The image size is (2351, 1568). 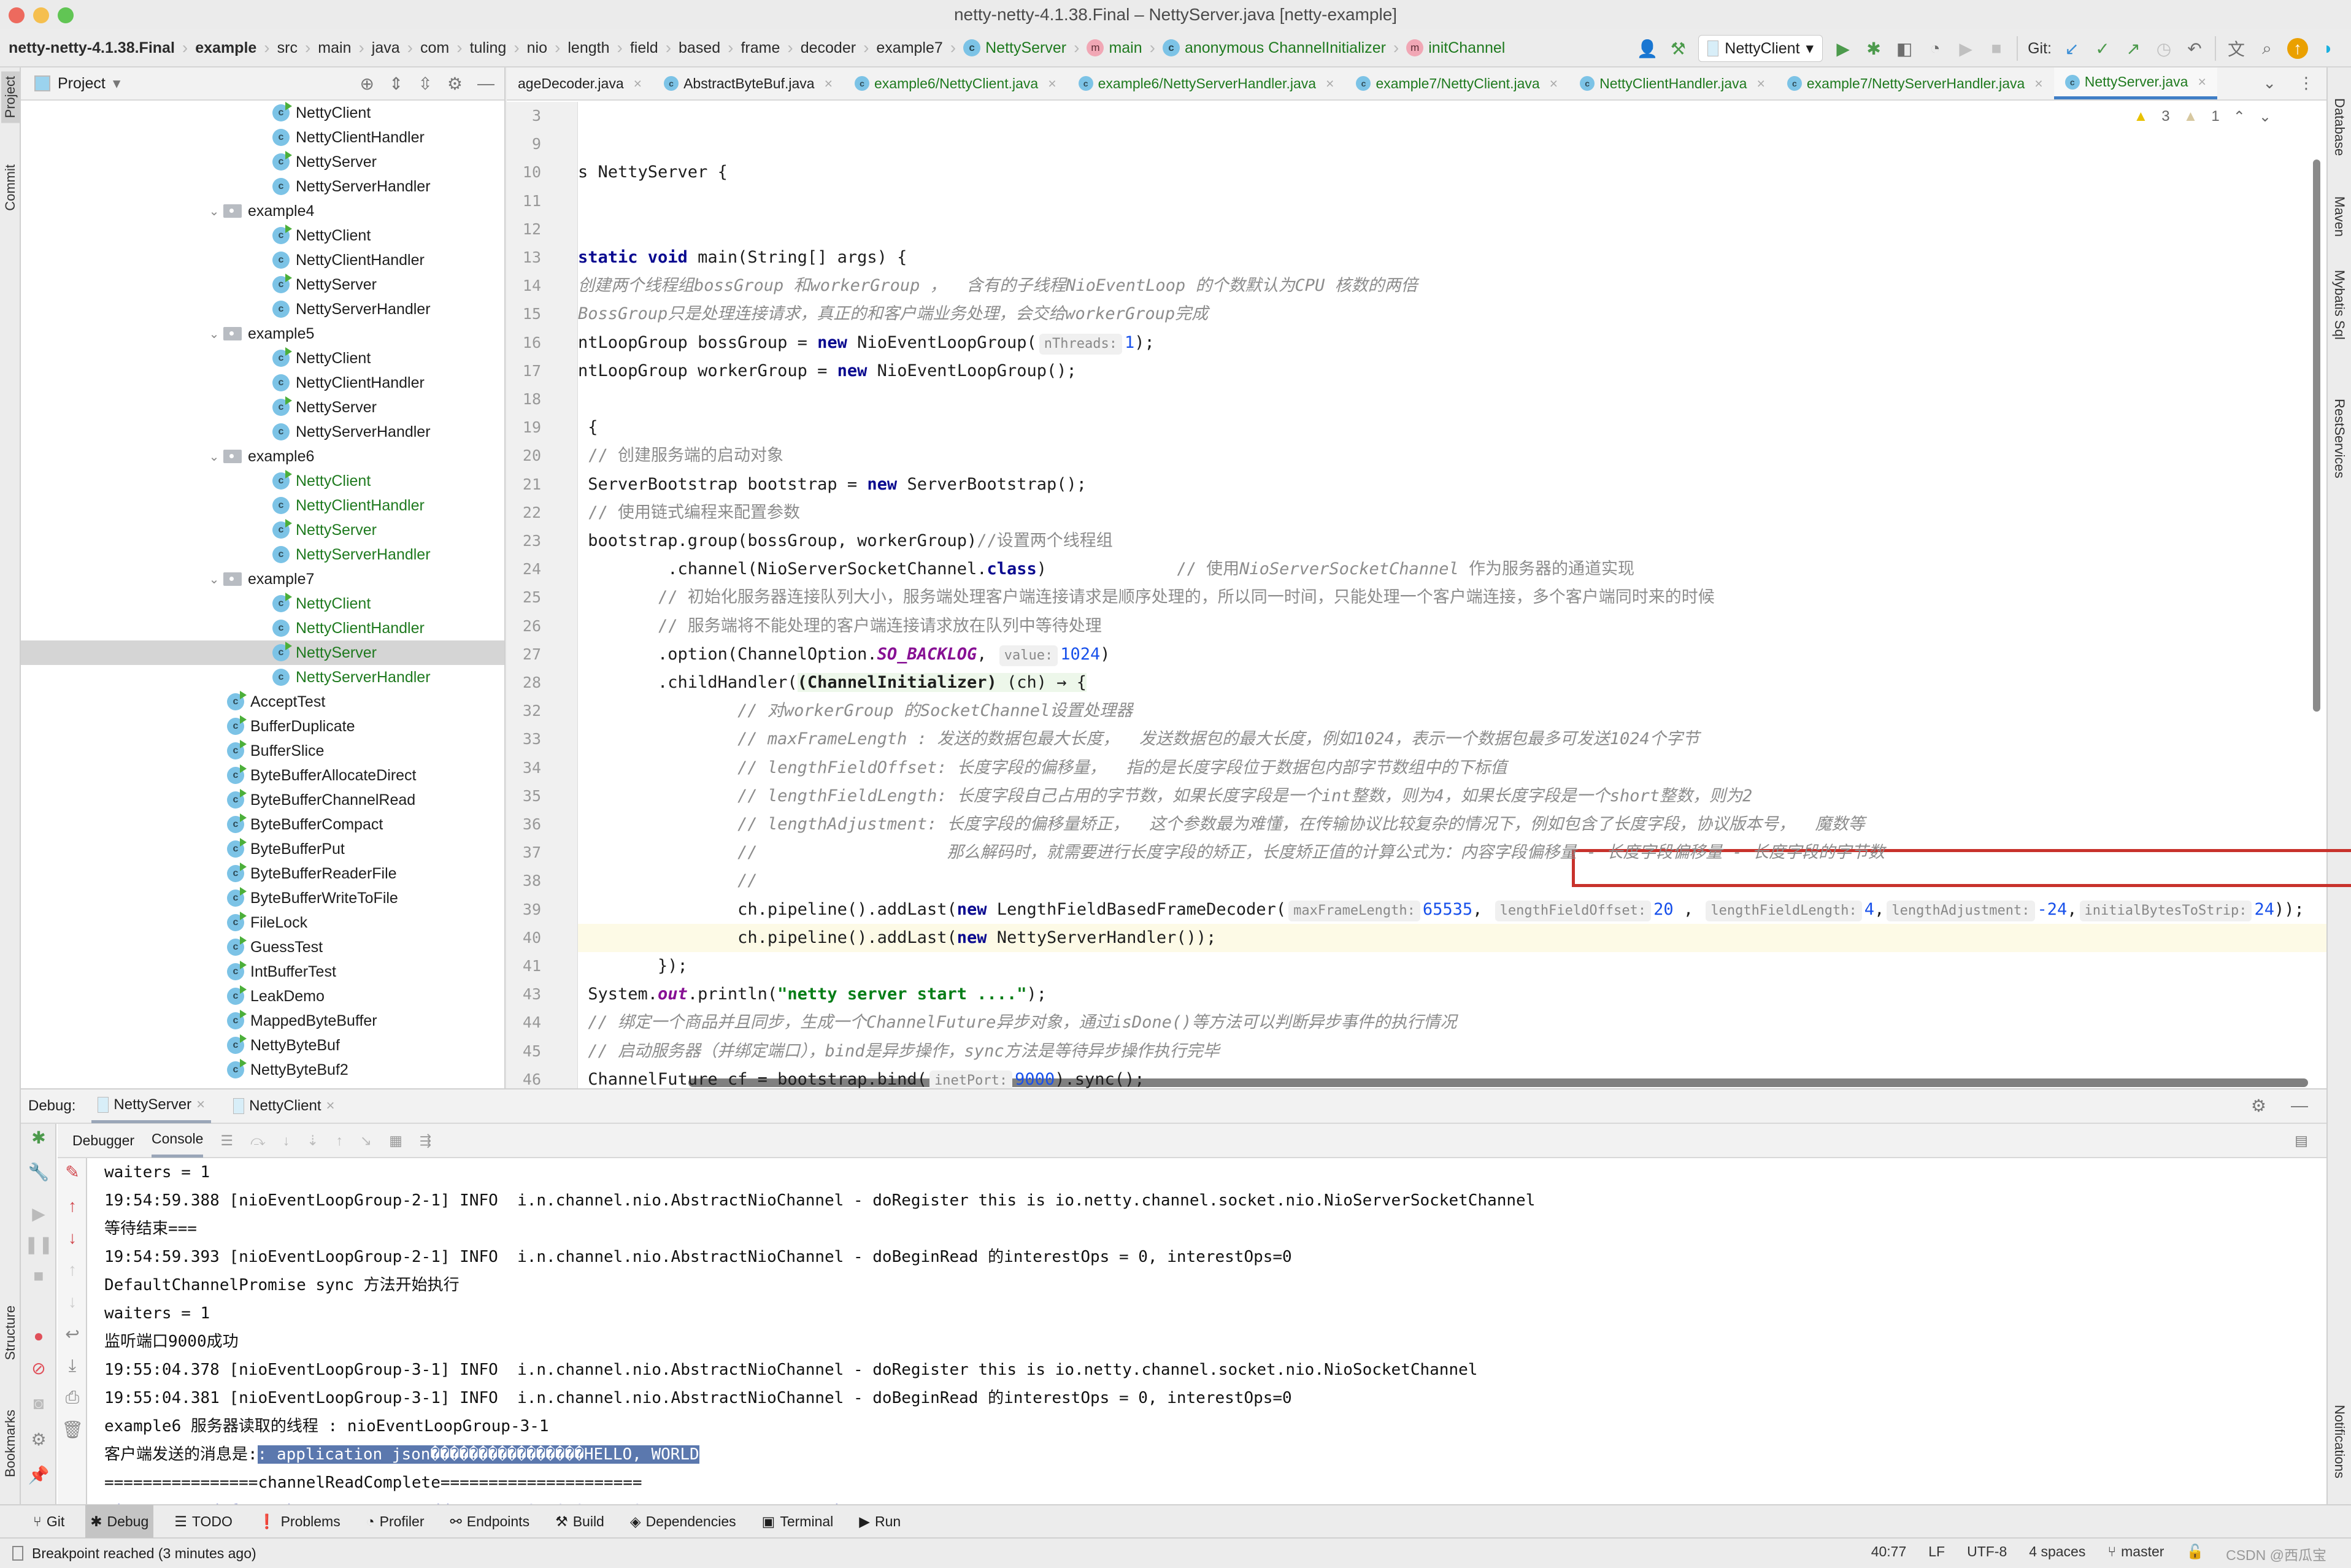 What do you see at coordinates (2236, 48) in the screenshot?
I see `translate-icon: 文` at bounding box center [2236, 48].